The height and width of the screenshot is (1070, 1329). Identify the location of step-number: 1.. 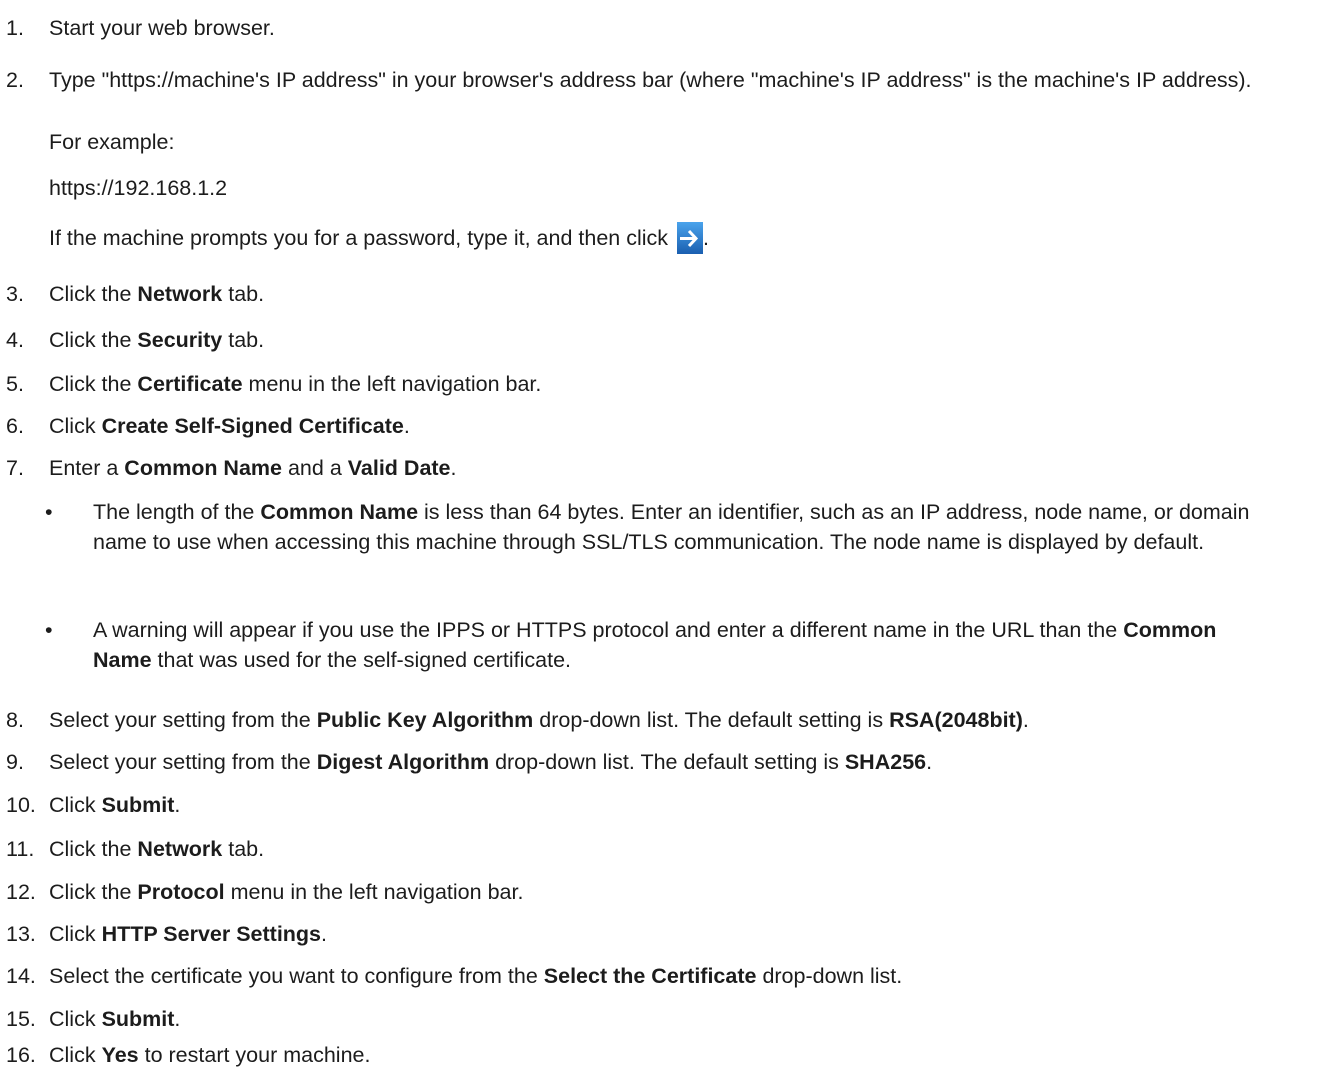
(15, 28).